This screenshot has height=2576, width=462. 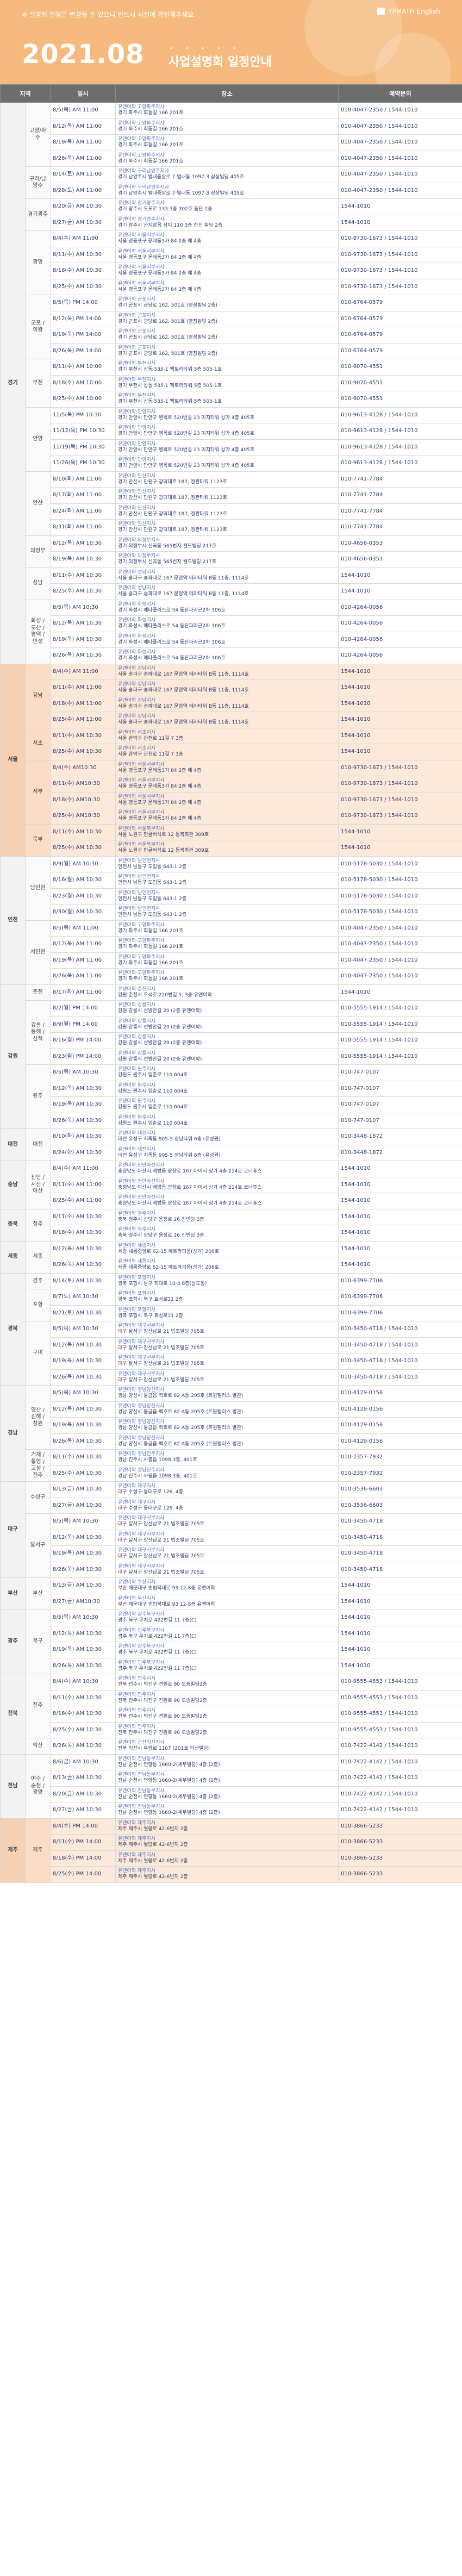 I want to click on phone-cell: 010-5555-1914 / 1544-1010, so click(x=400, y=1008).